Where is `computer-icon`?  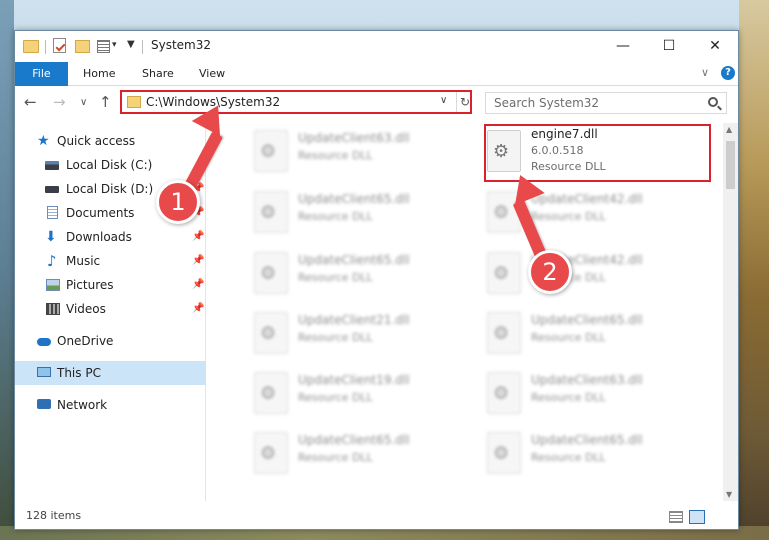 computer-icon is located at coordinates (44, 372).